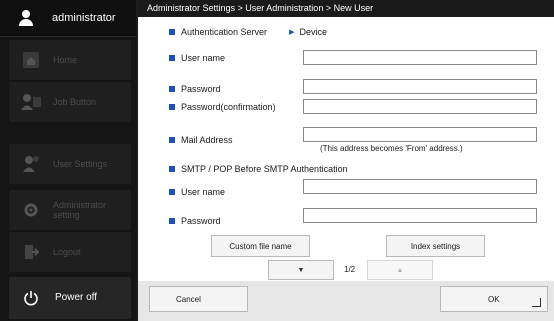  What do you see at coordinates (181, 192) in the screenshot?
I see `smtp-user-name-row: User name` at bounding box center [181, 192].